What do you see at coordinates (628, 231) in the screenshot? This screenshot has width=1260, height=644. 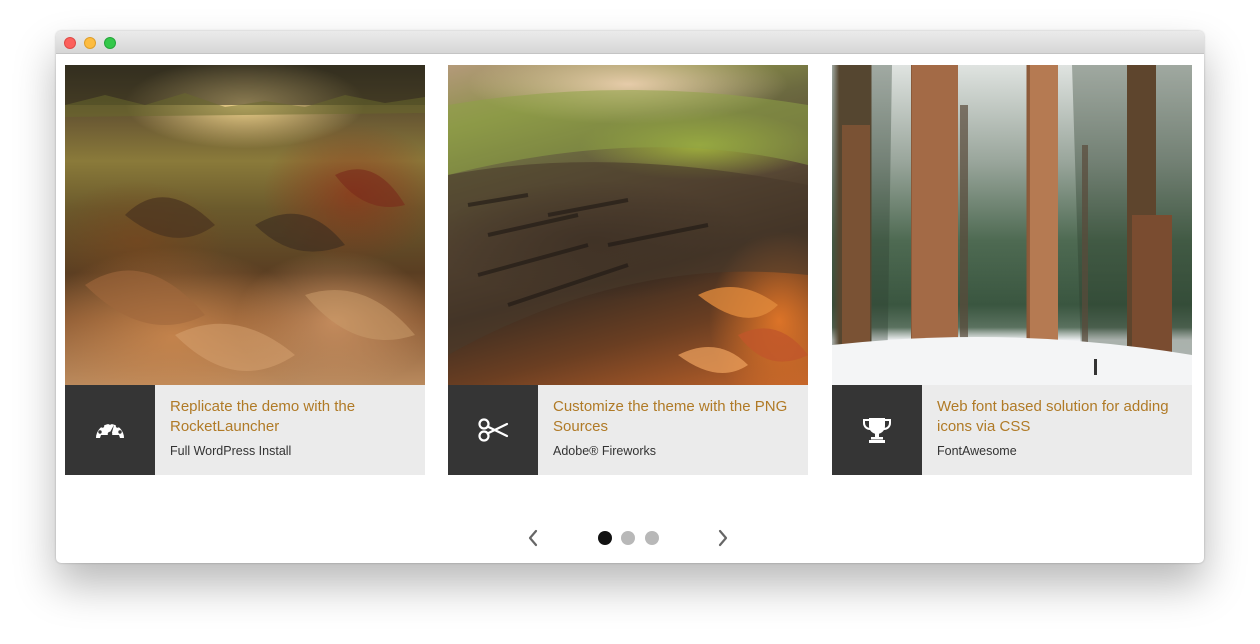 I see `mossy-log-photo` at bounding box center [628, 231].